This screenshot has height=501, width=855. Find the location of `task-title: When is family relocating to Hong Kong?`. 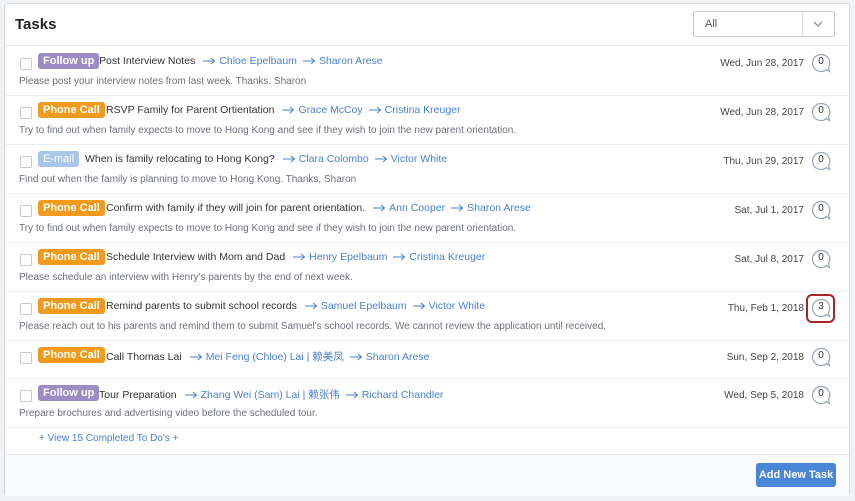

task-title: When is family relocating to Hong Kong? is located at coordinates (180, 159).